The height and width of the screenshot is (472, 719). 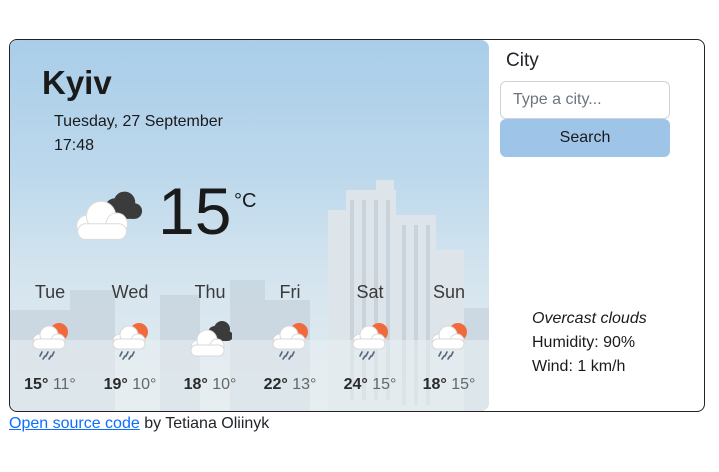 I want to click on forecast-day: Sun 18° 15°, so click(x=449, y=338).